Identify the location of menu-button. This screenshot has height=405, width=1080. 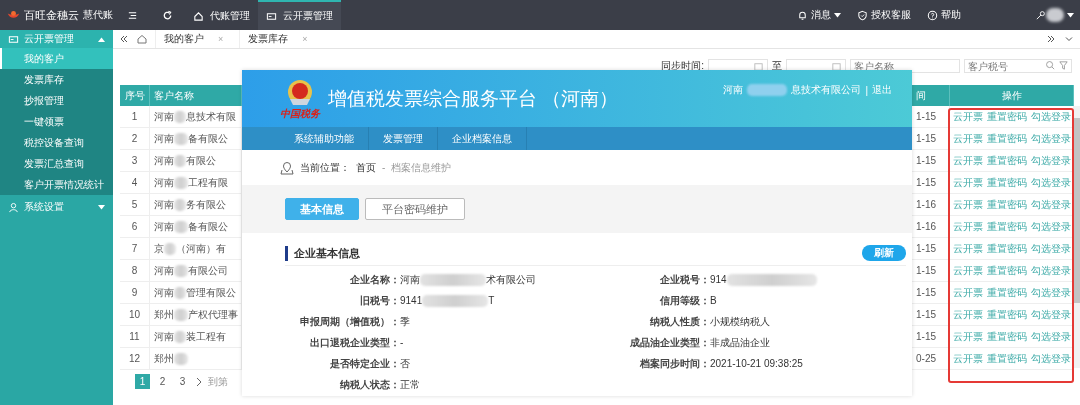
(132, 15).